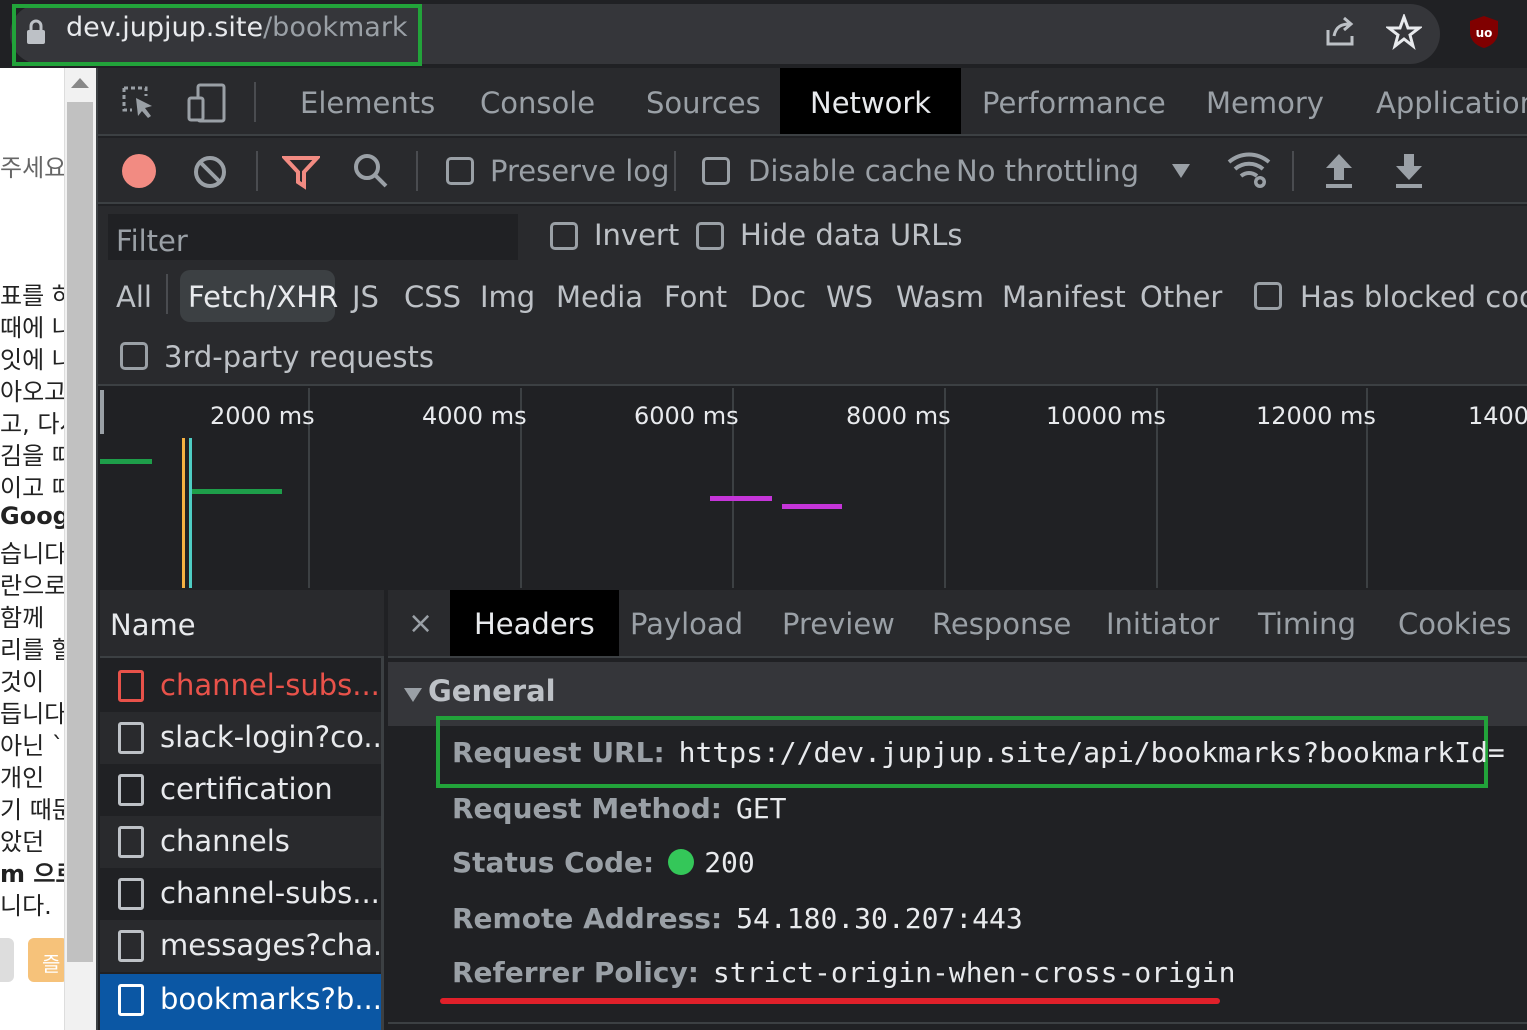 The height and width of the screenshot is (1030, 1527). I want to click on request-url-label: Request URL:, so click(558, 752).